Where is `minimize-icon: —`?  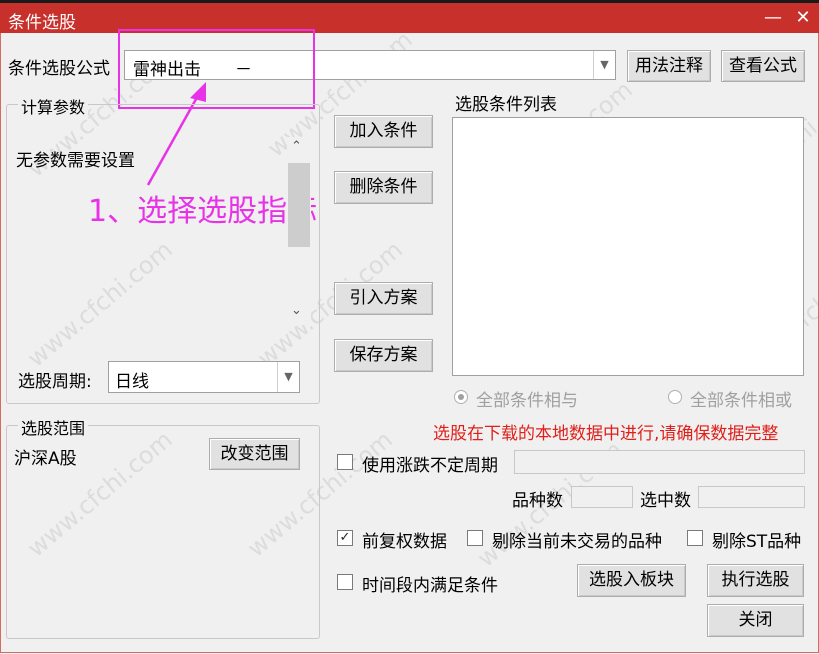 minimize-icon: — is located at coordinates (773, 18).